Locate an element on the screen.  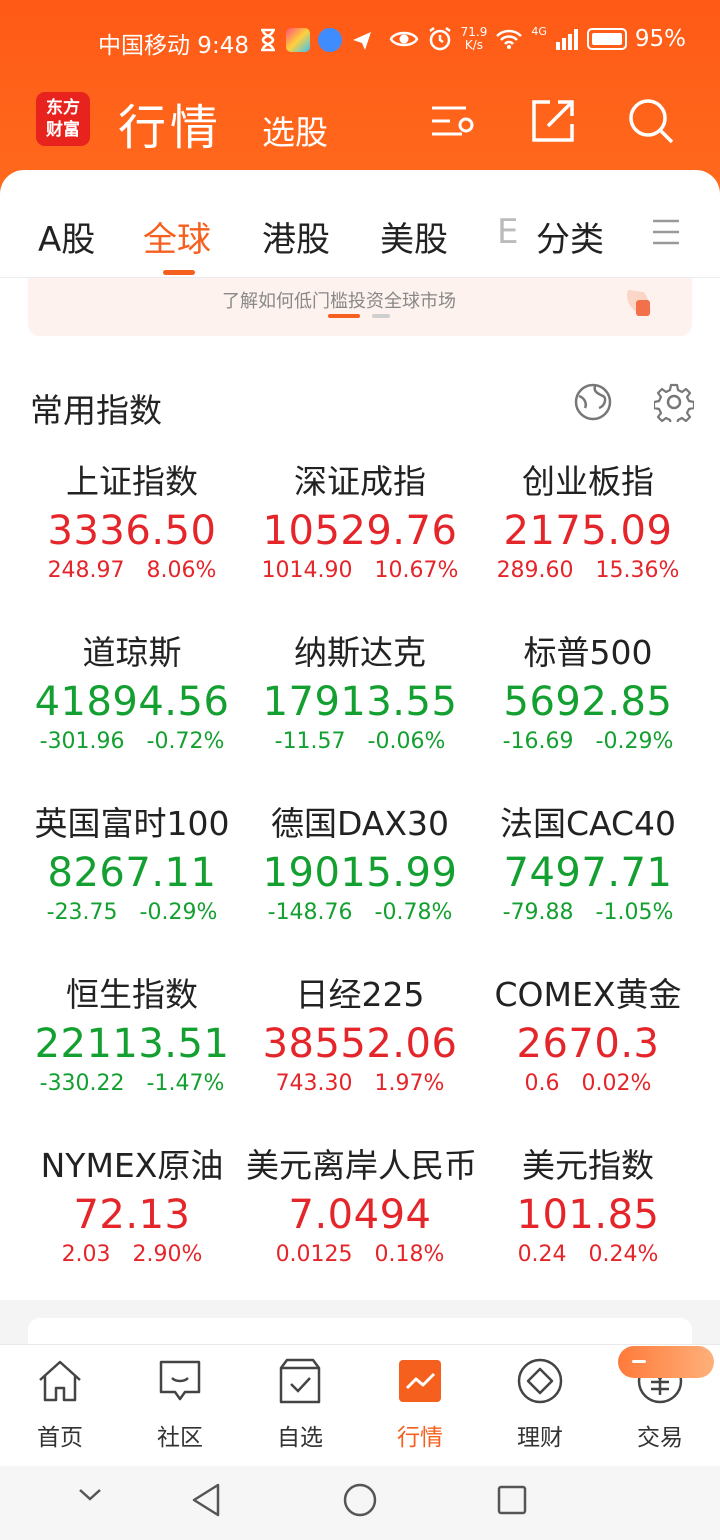
banner-text: 了解如何低门槛投资全球市场 is located at coordinates (339, 301).